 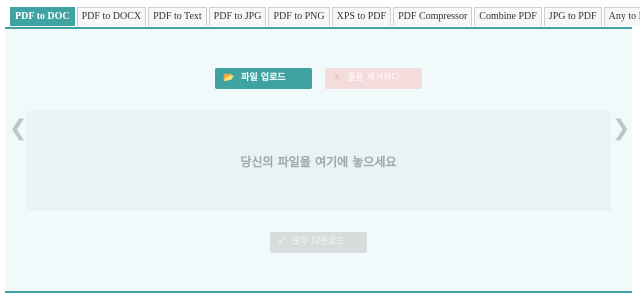 I want to click on tab-pdf-to-png: PDF to PNG, so click(x=299, y=16).